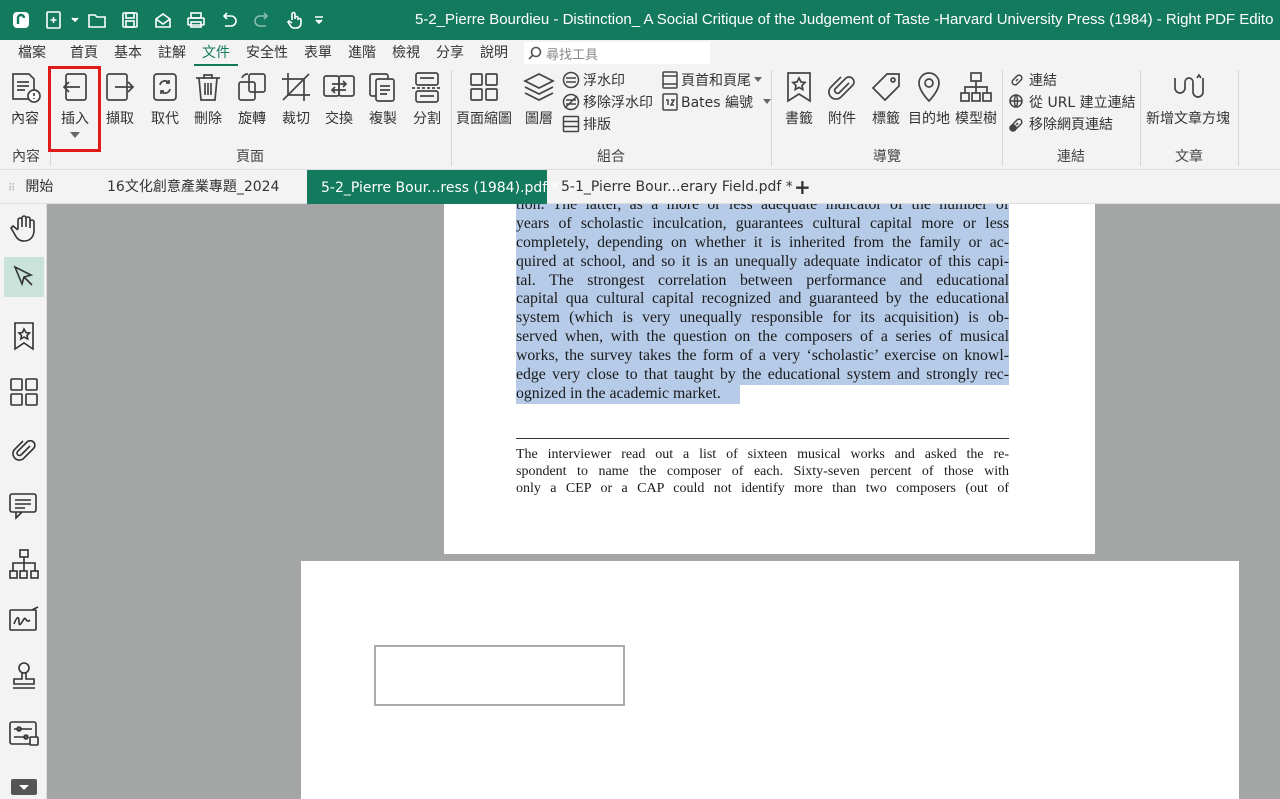 Image resolution: width=1280 pixels, height=799 pixels. Describe the element at coordinates (39, 187) in the screenshot. I see `tab-start-label: 開始` at that location.